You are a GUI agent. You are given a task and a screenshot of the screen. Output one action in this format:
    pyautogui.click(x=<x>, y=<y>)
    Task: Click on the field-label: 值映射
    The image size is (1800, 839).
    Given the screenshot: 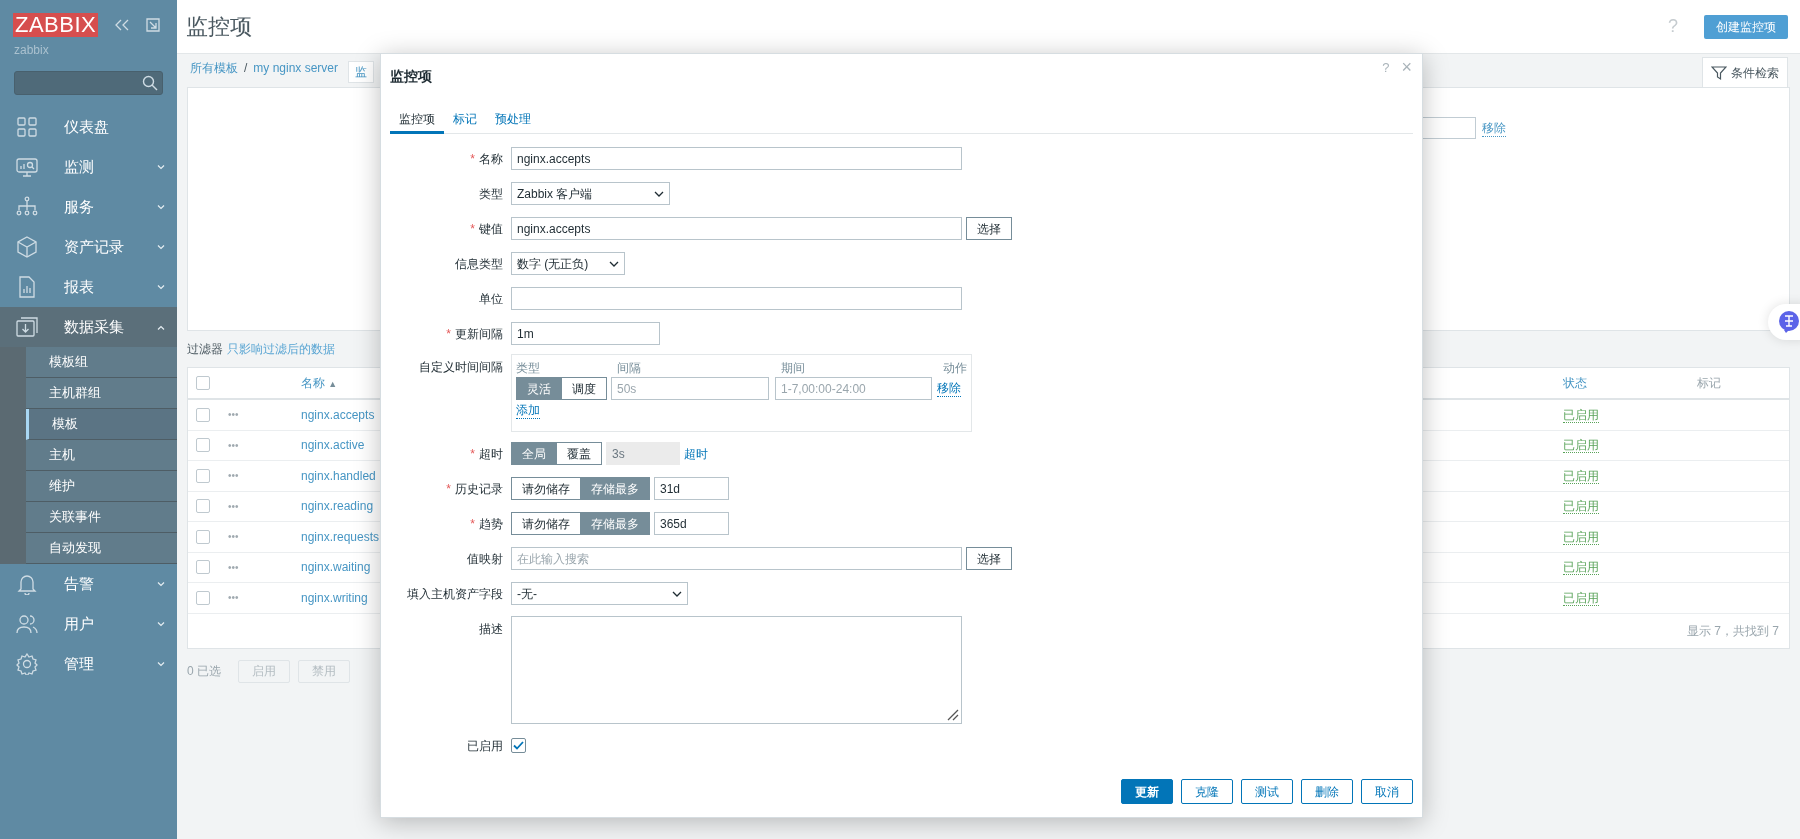 What is the action you would take?
    pyautogui.click(x=485, y=559)
    